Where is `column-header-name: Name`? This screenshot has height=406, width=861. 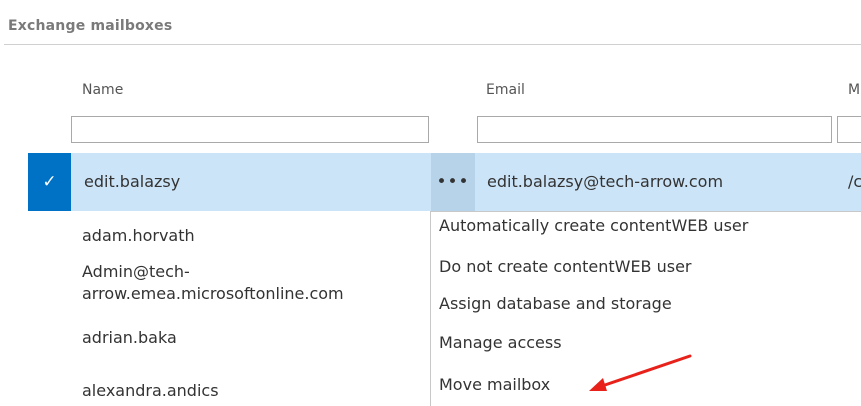
column-header-name: Name is located at coordinates (102, 90).